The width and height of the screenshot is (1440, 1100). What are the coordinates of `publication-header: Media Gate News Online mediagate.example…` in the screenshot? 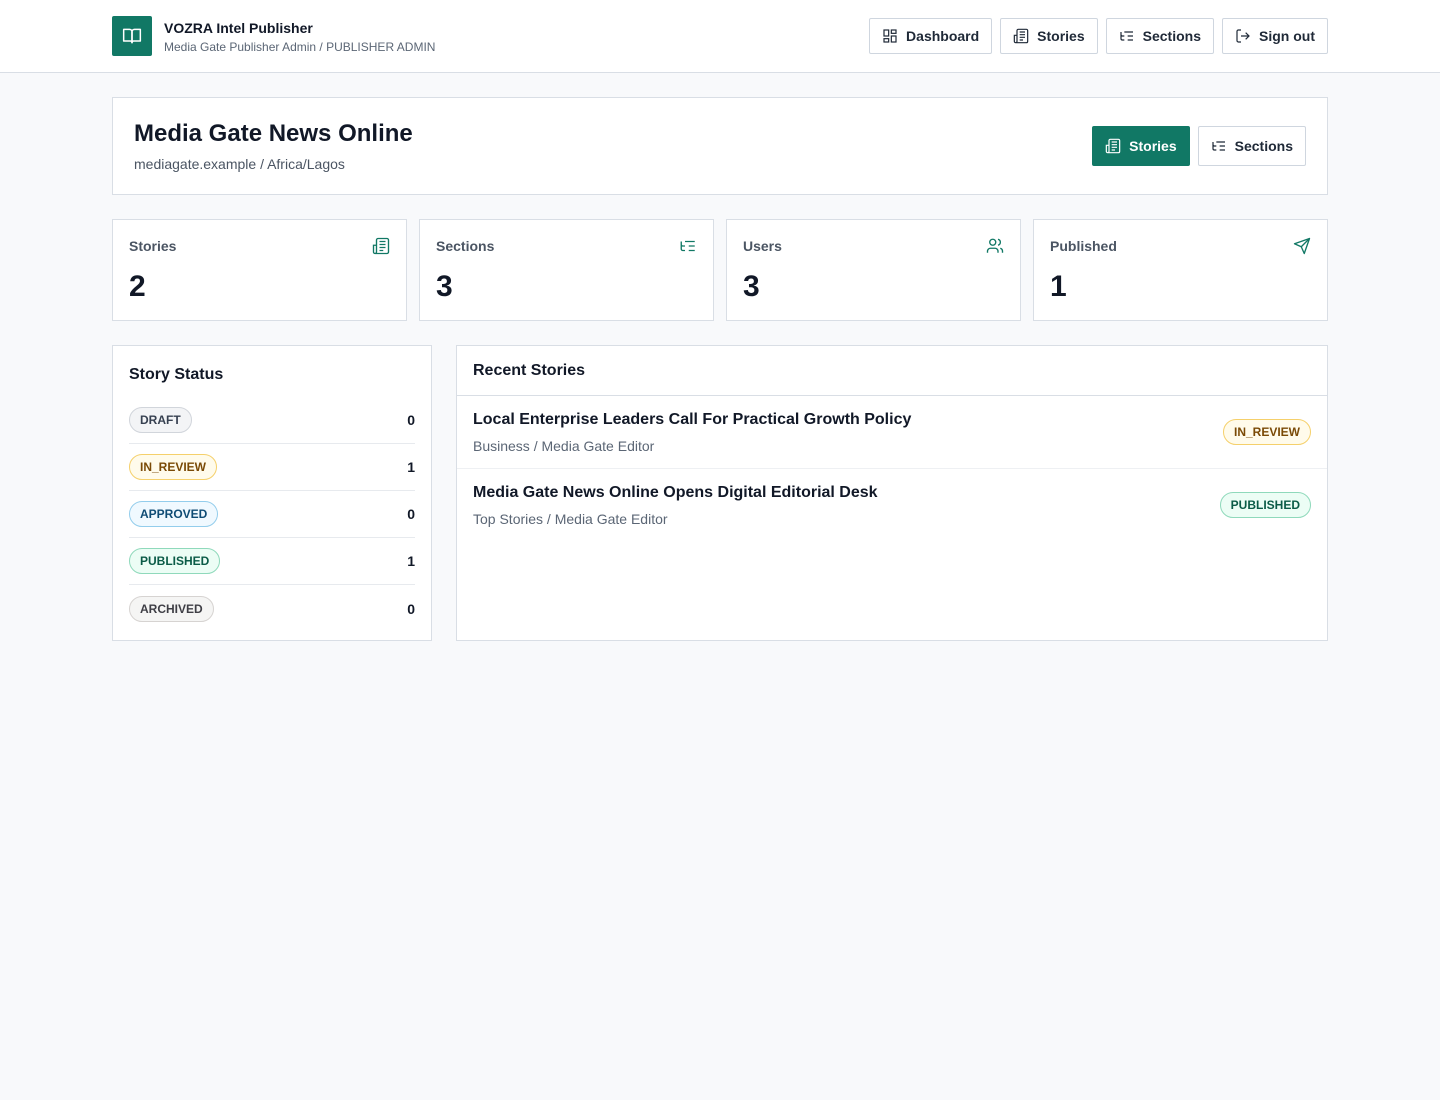 It's located at (720, 146).